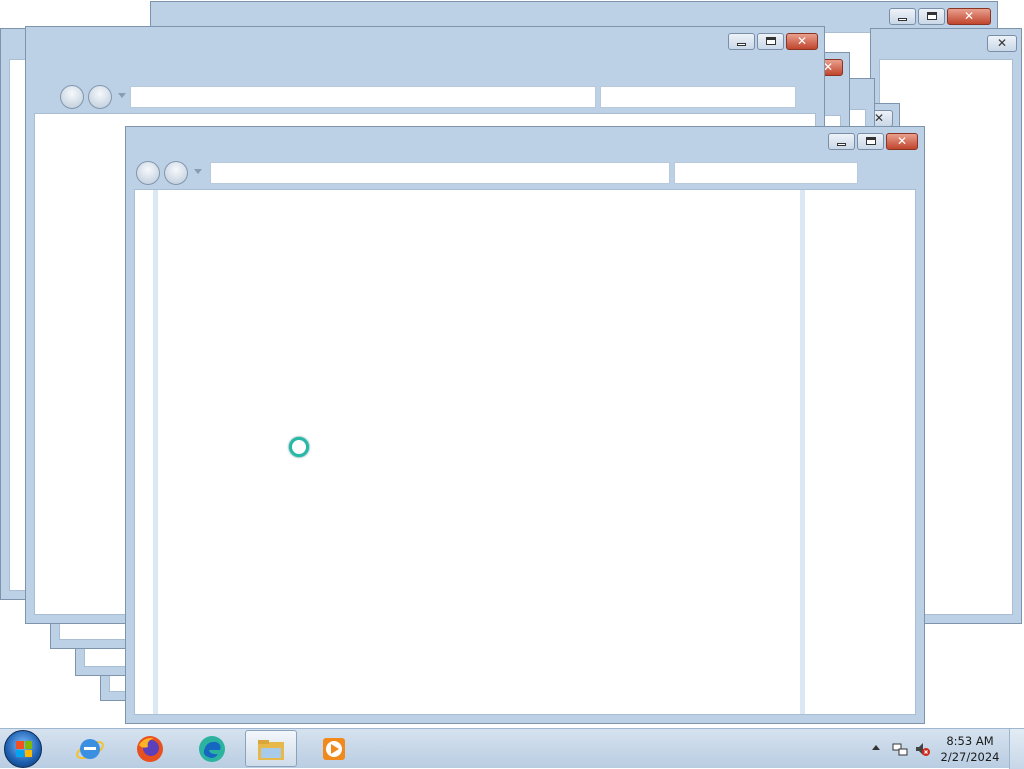 Image resolution: width=1024 pixels, height=769 pixels. I want to click on firefox-icon, so click(150, 749).